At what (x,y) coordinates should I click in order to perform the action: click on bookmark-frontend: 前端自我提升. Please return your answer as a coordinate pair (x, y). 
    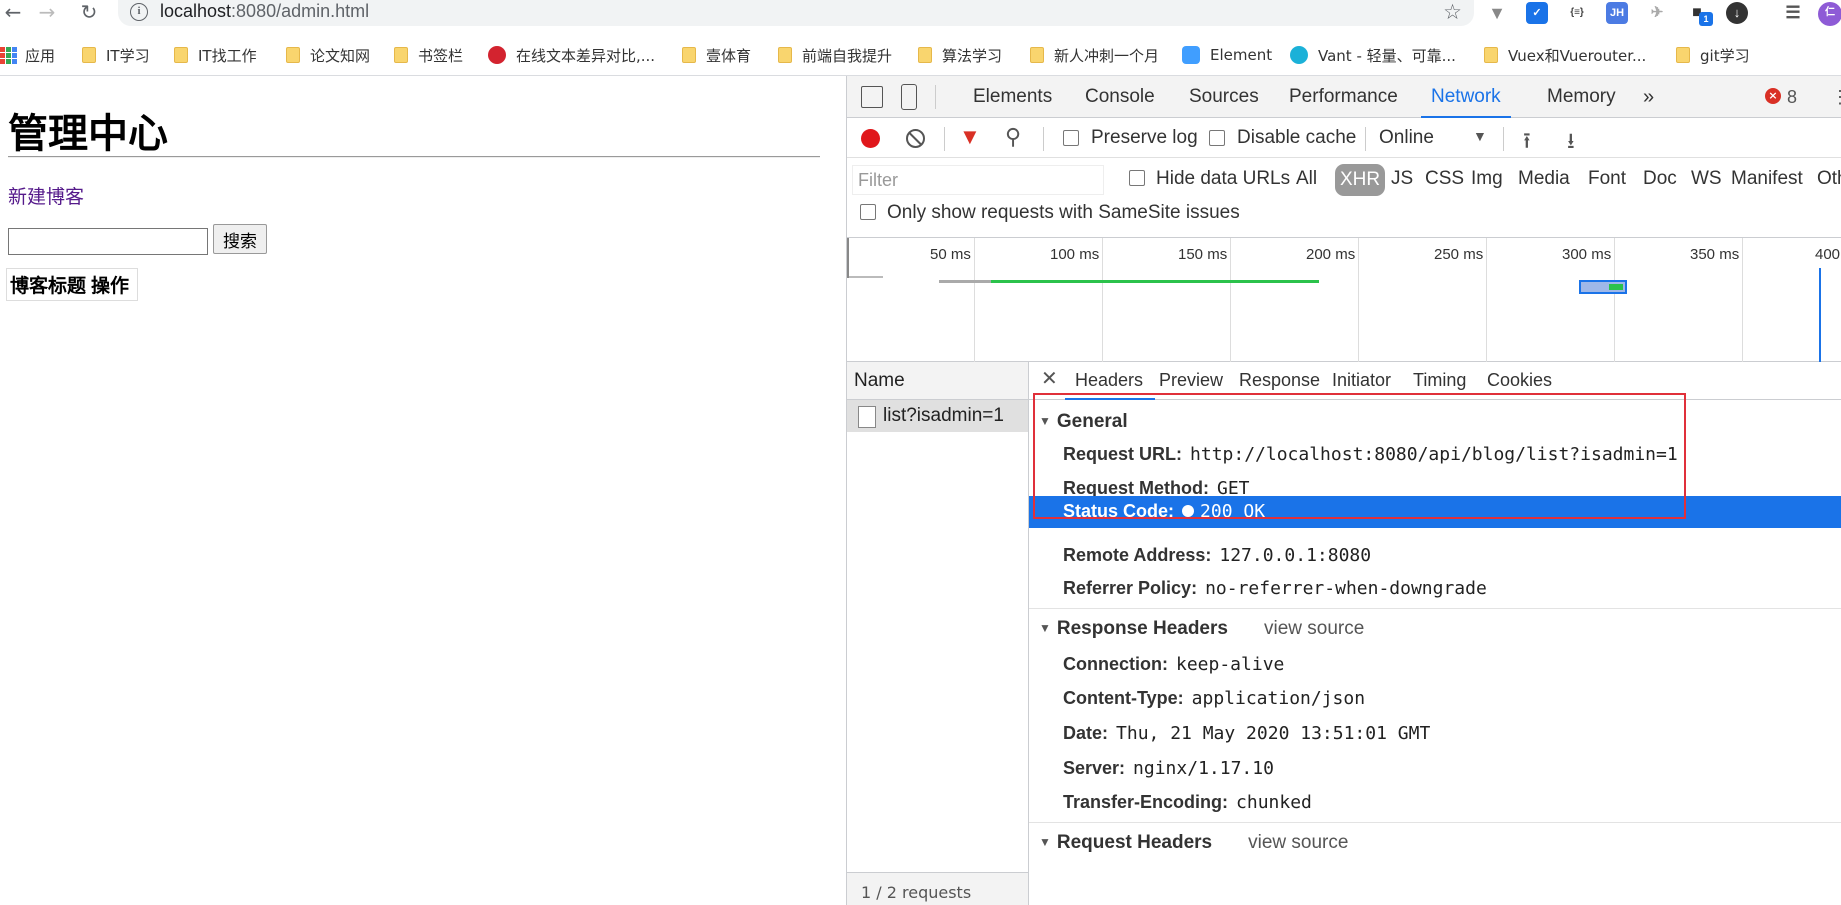
    Looking at the image, I should click on (835, 55).